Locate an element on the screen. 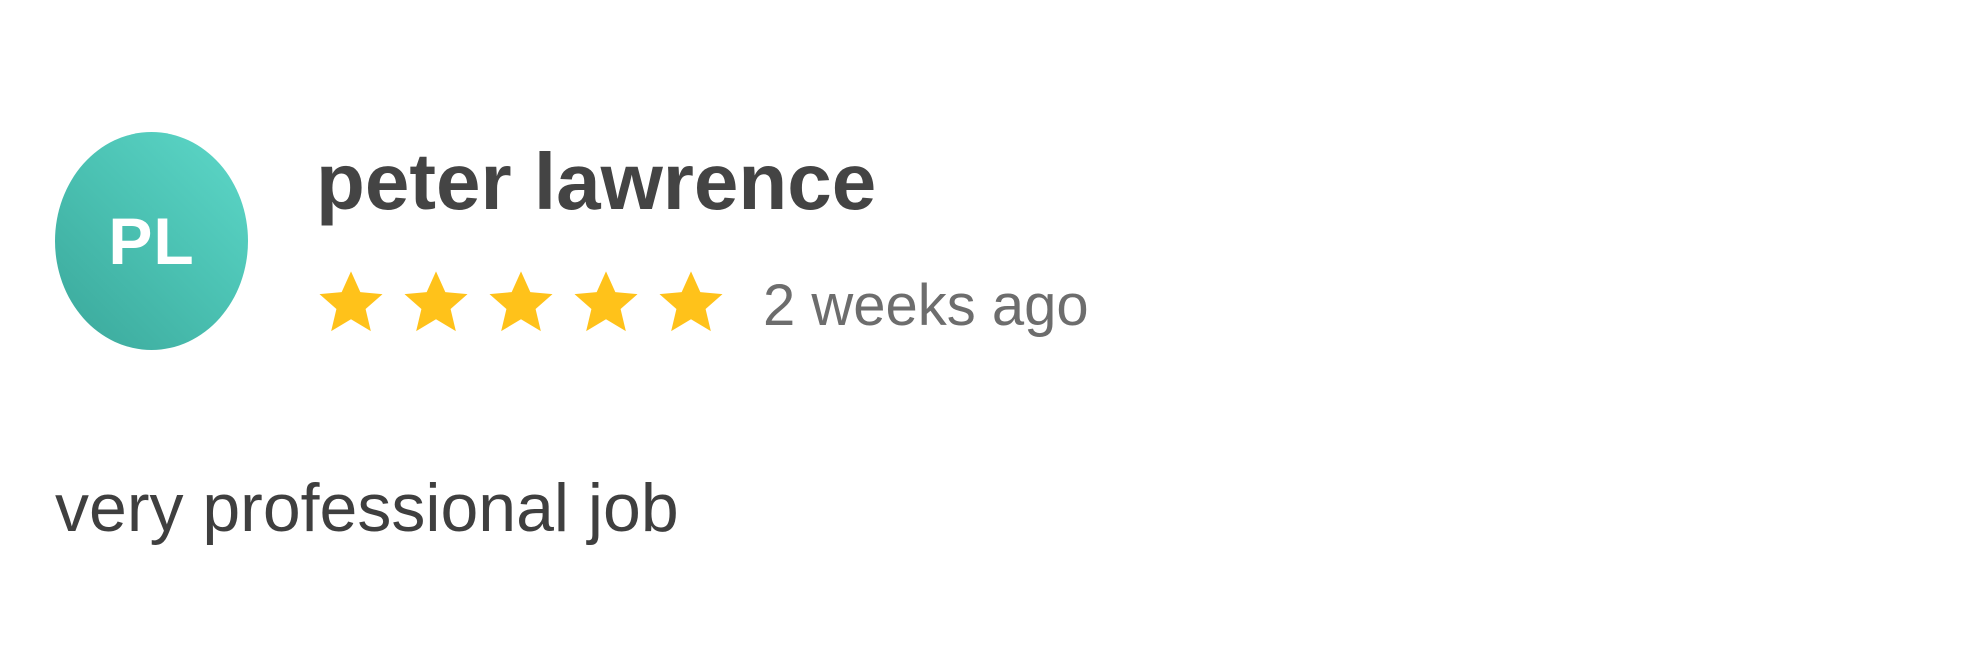  star-rating is located at coordinates (528, 302).